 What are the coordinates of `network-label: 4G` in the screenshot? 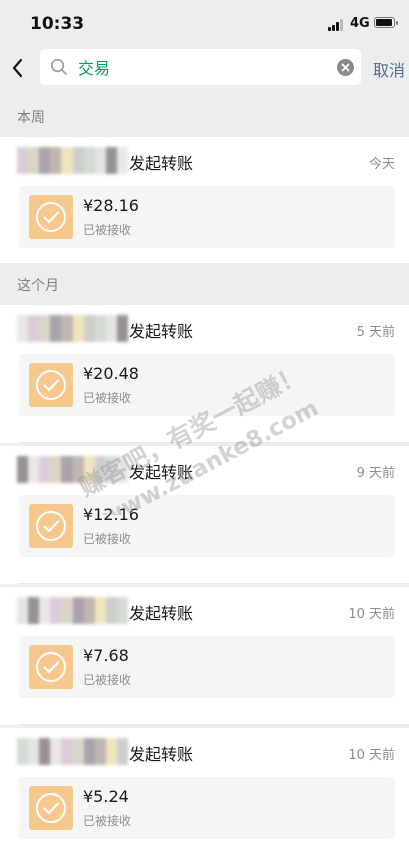 It's located at (360, 23).